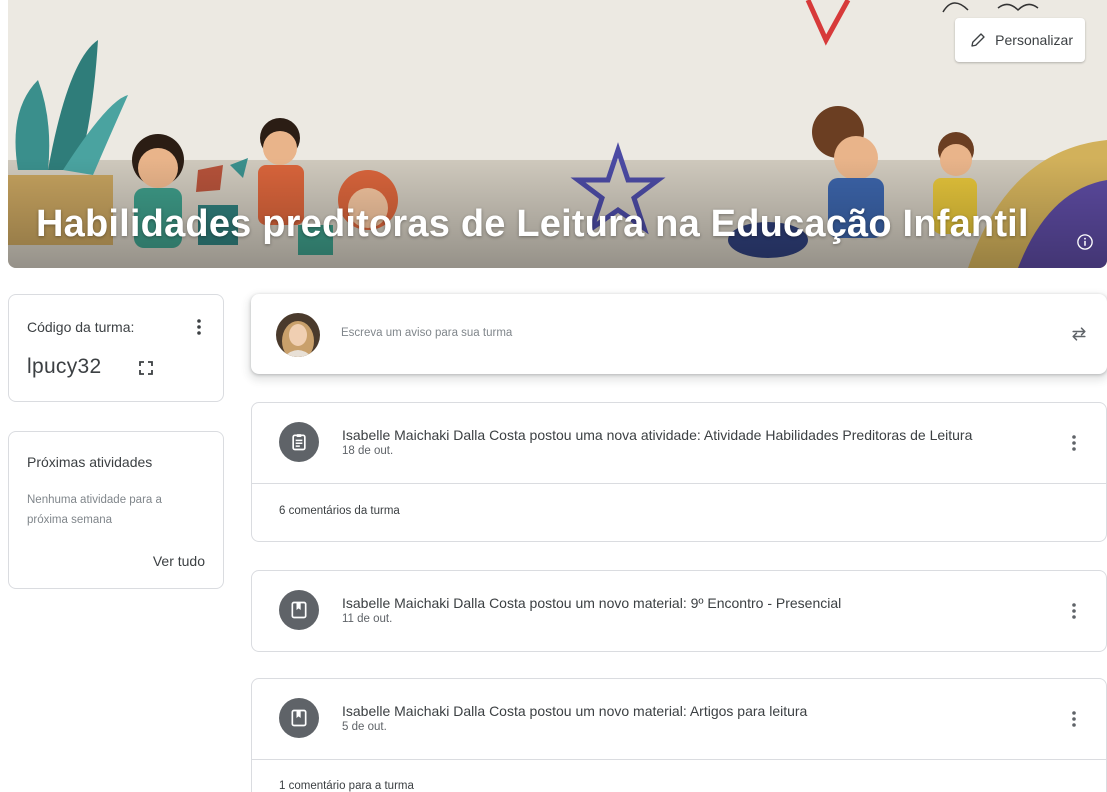 This screenshot has width=1107, height=792. I want to click on class-code-value: lpucy32, so click(64, 366).